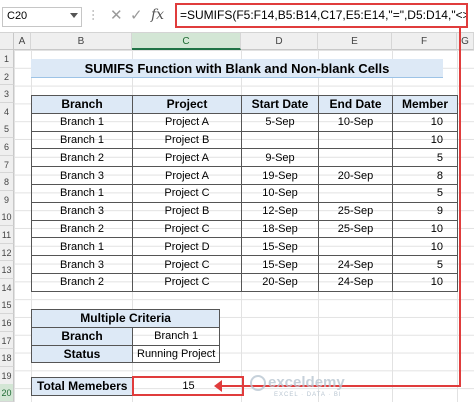 This screenshot has height=402, width=474. What do you see at coordinates (355, 104) in the screenshot?
I see `header-end-date: End Date` at bounding box center [355, 104].